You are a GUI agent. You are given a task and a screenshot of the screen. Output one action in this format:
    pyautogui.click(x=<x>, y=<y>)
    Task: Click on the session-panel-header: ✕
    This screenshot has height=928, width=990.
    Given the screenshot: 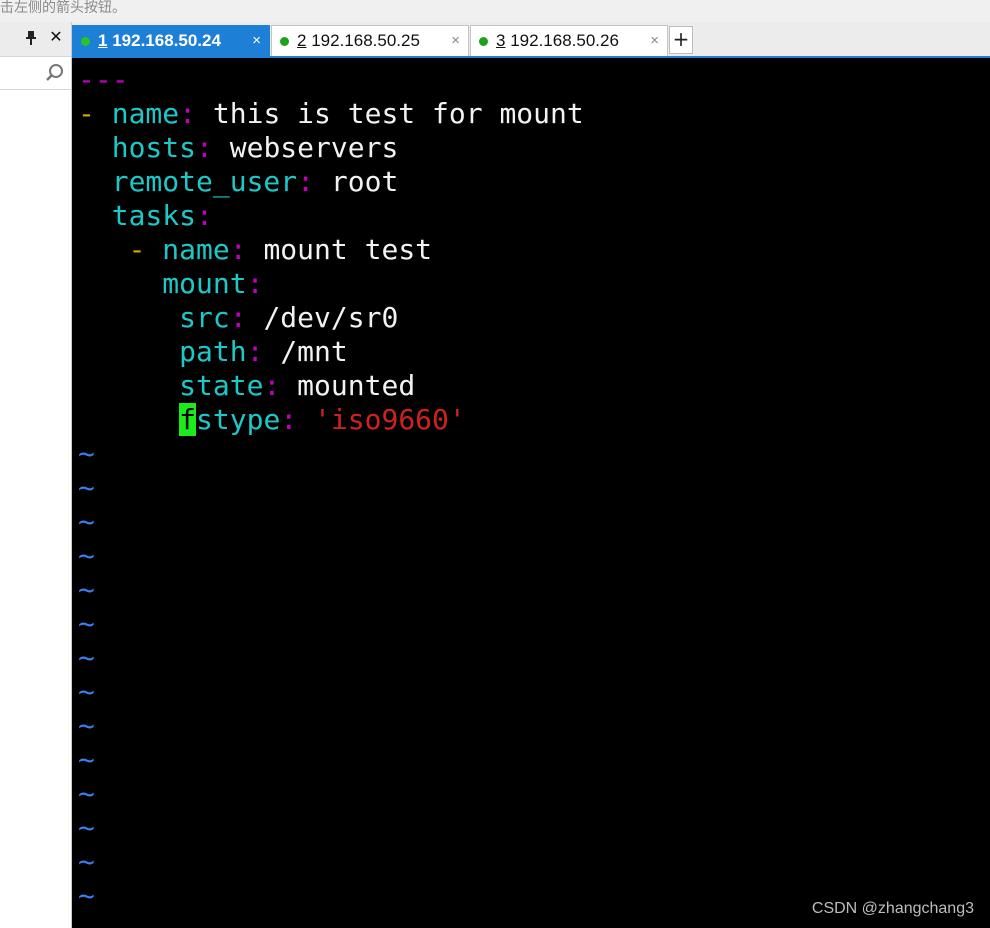 What is the action you would take?
    pyautogui.click(x=35, y=39)
    